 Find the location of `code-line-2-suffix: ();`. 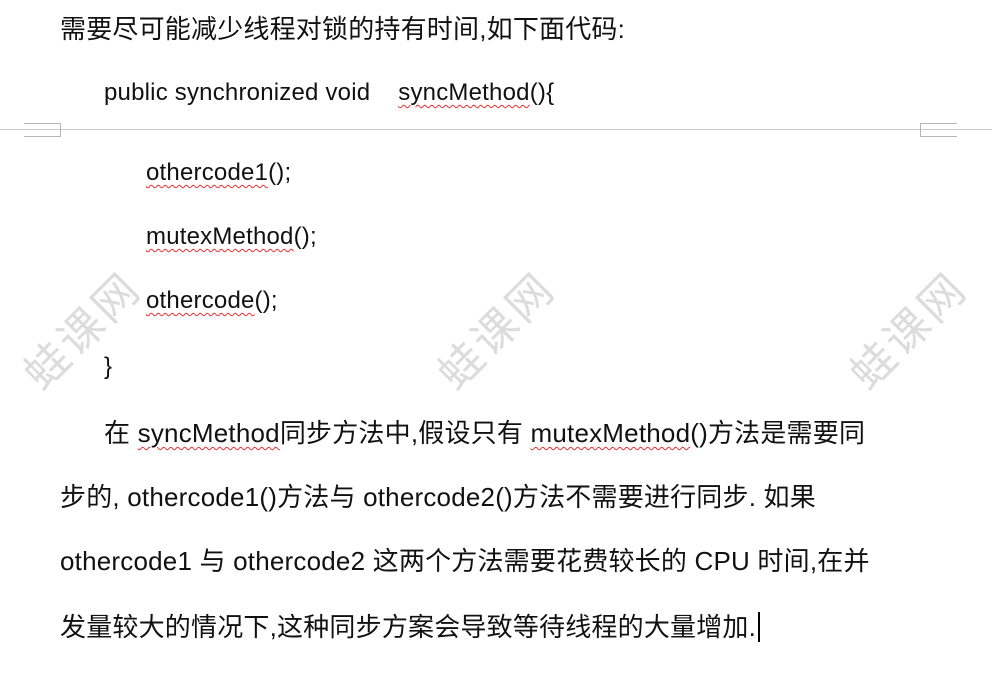

code-line-2-suffix: (); is located at coordinates (305, 236).